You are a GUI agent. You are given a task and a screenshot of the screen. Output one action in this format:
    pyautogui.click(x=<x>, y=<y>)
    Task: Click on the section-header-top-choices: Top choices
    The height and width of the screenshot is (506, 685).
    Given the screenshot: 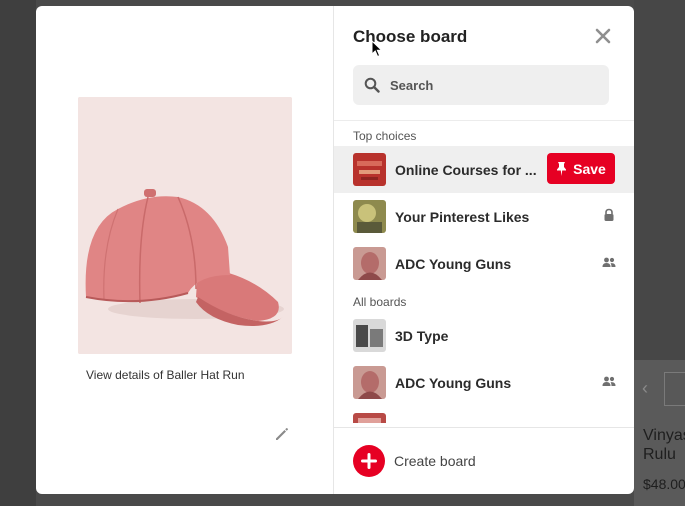 What is the action you would take?
    pyautogui.click(x=385, y=136)
    